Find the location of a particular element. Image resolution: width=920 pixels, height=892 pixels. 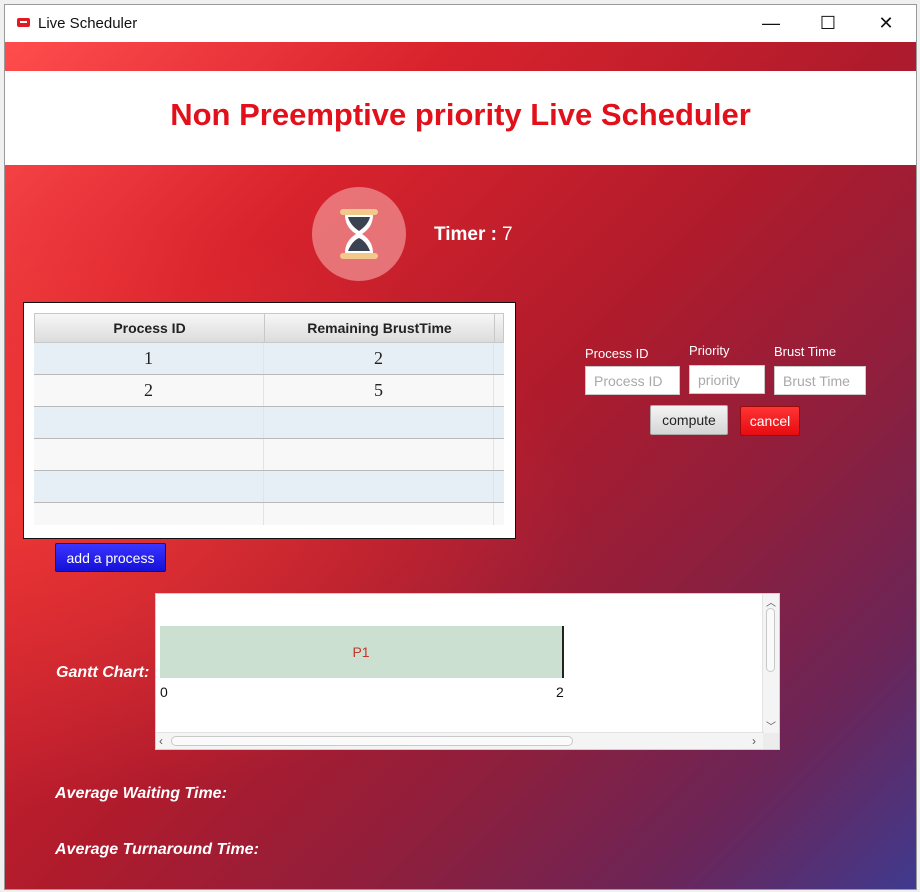

cell-process-id: 1 is located at coordinates (149, 358).